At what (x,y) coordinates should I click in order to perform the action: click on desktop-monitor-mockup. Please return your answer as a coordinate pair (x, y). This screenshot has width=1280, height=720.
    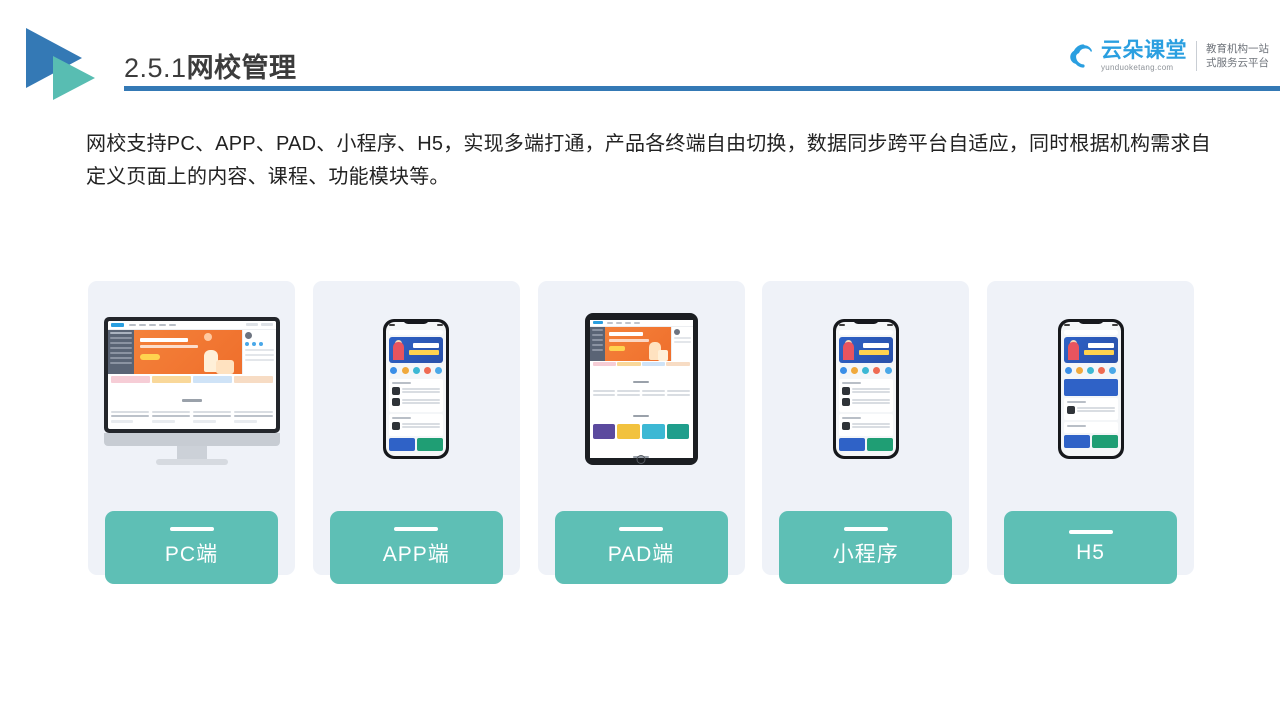
    Looking at the image, I should click on (191, 388).